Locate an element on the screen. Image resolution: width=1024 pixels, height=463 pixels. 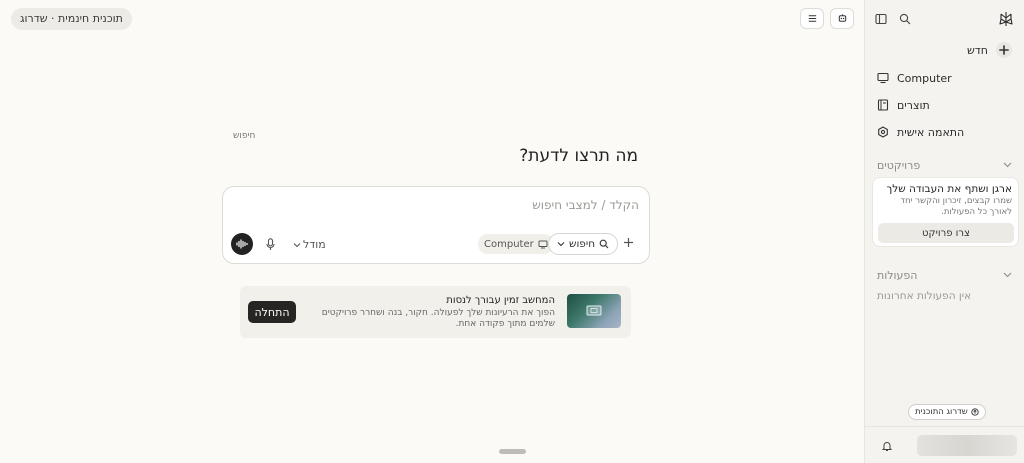
computer-chip-label: Computer is located at coordinates (509, 244).